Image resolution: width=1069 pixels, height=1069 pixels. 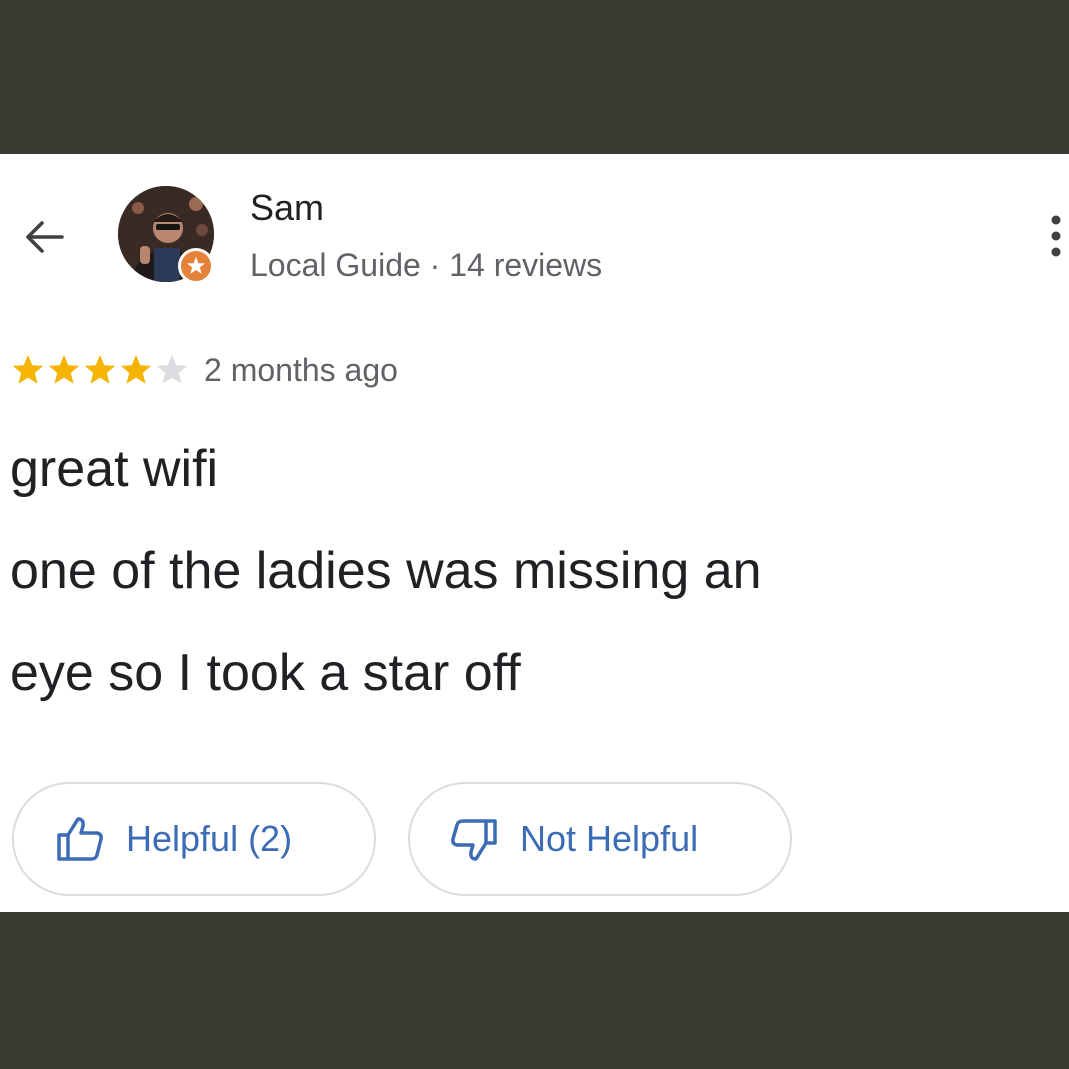 What do you see at coordinates (172, 370) in the screenshot?
I see `star-empty-icon` at bounding box center [172, 370].